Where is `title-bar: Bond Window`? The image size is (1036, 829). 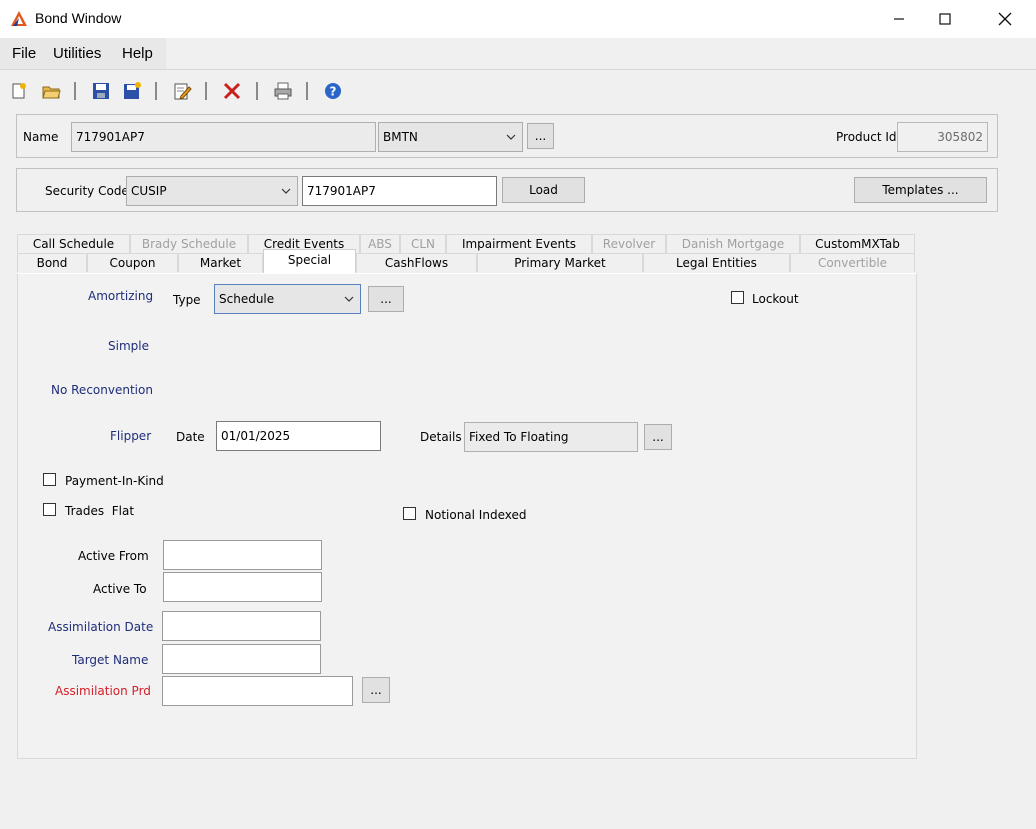 title-bar: Bond Window is located at coordinates (518, 19).